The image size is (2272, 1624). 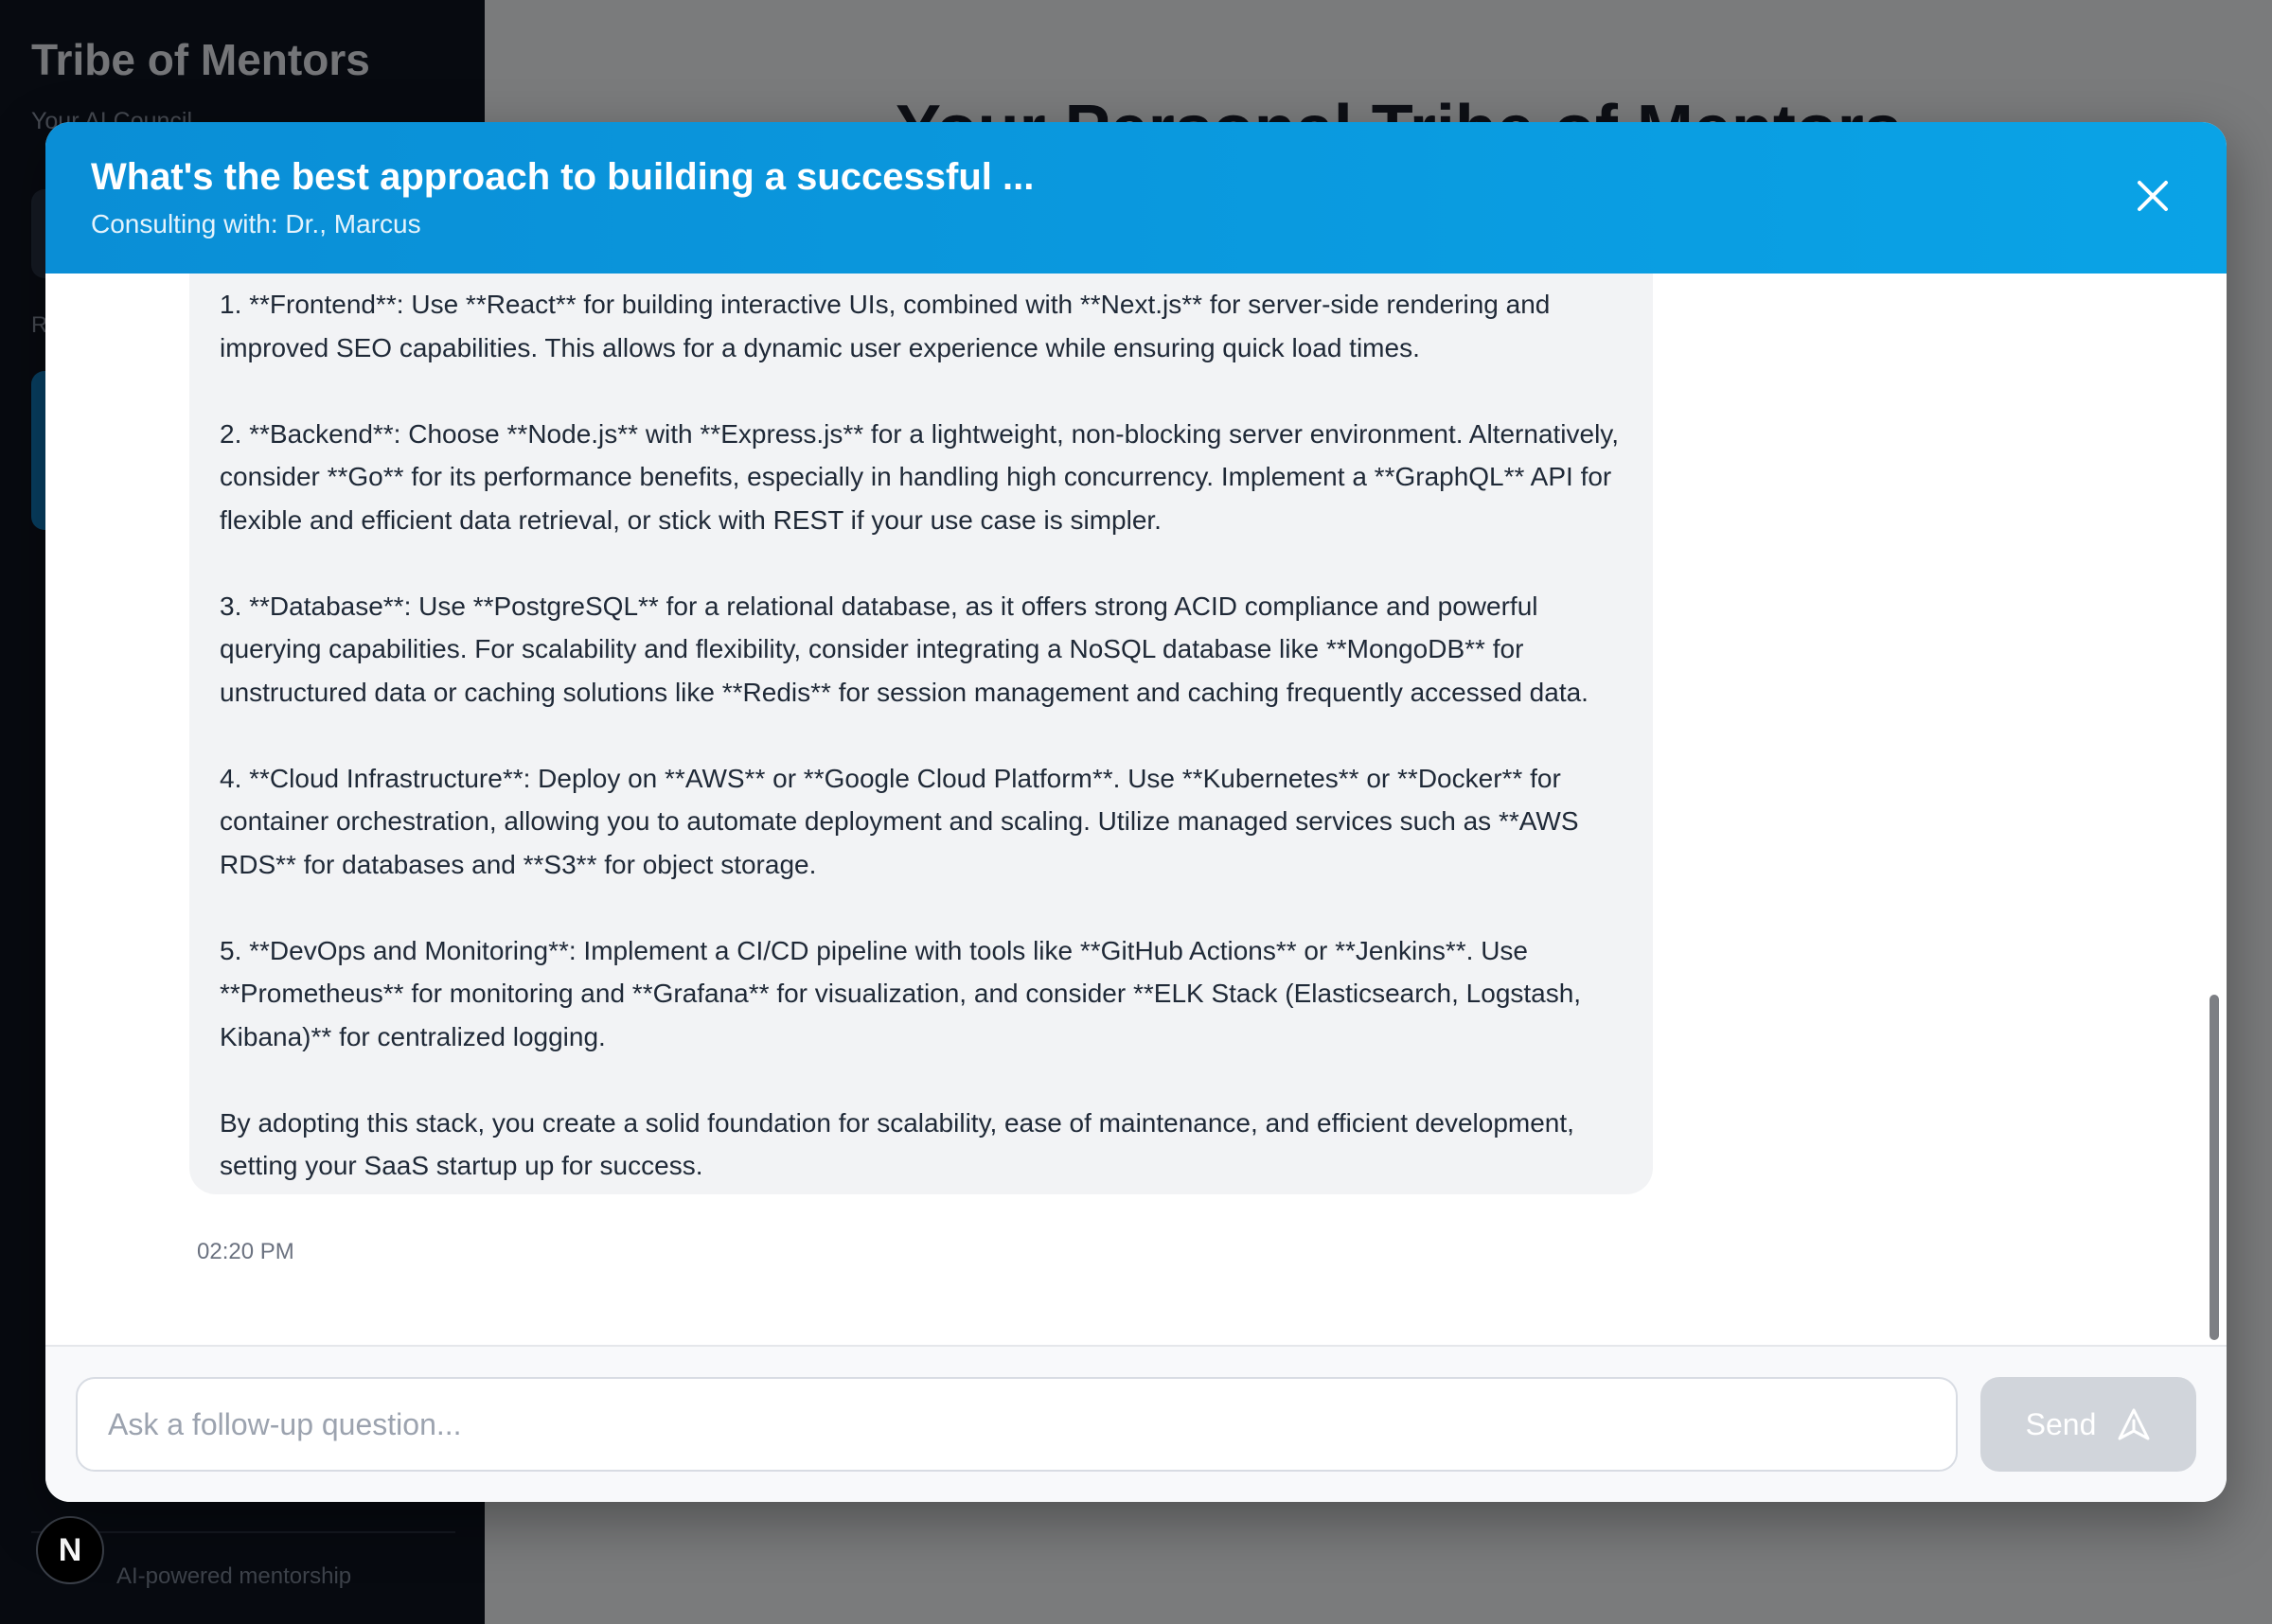 I want to click on message-composer: Send, so click(x=1136, y=1423).